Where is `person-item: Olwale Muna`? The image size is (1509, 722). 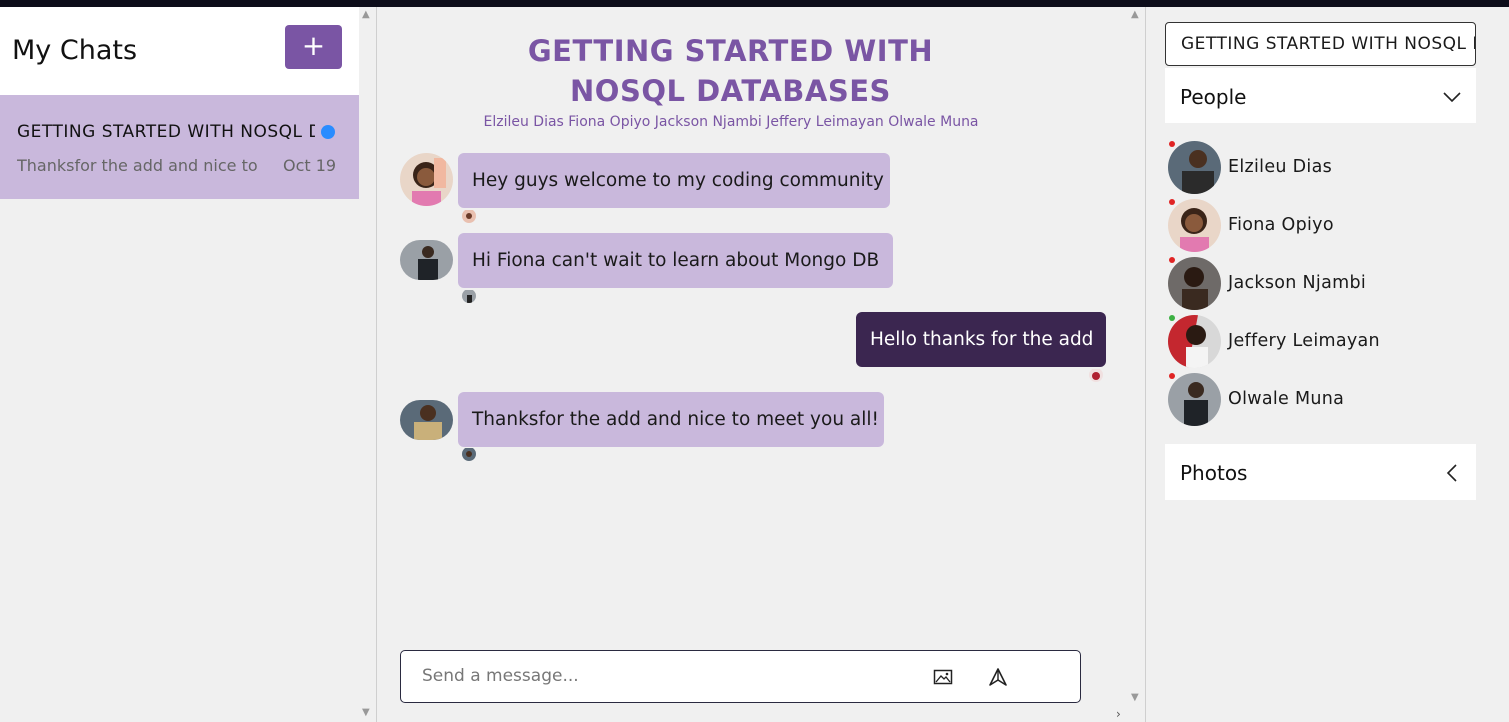 person-item: Olwale Muna is located at coordinates (1318, 400).